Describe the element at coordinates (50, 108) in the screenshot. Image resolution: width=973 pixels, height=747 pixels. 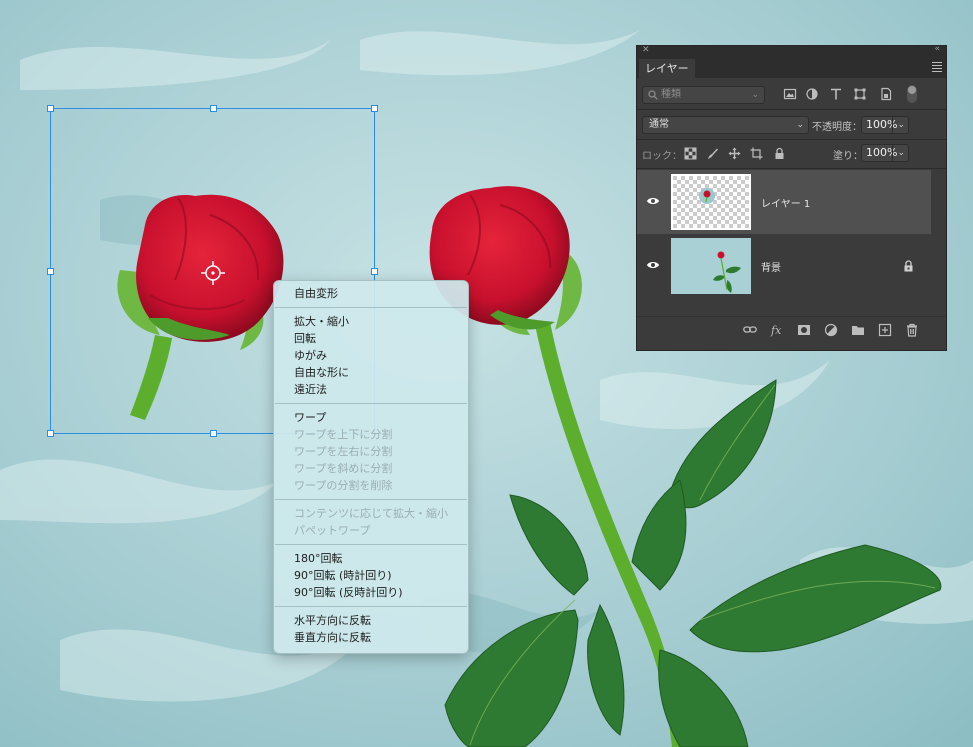
I see `transform-handle-top-left` at that location.